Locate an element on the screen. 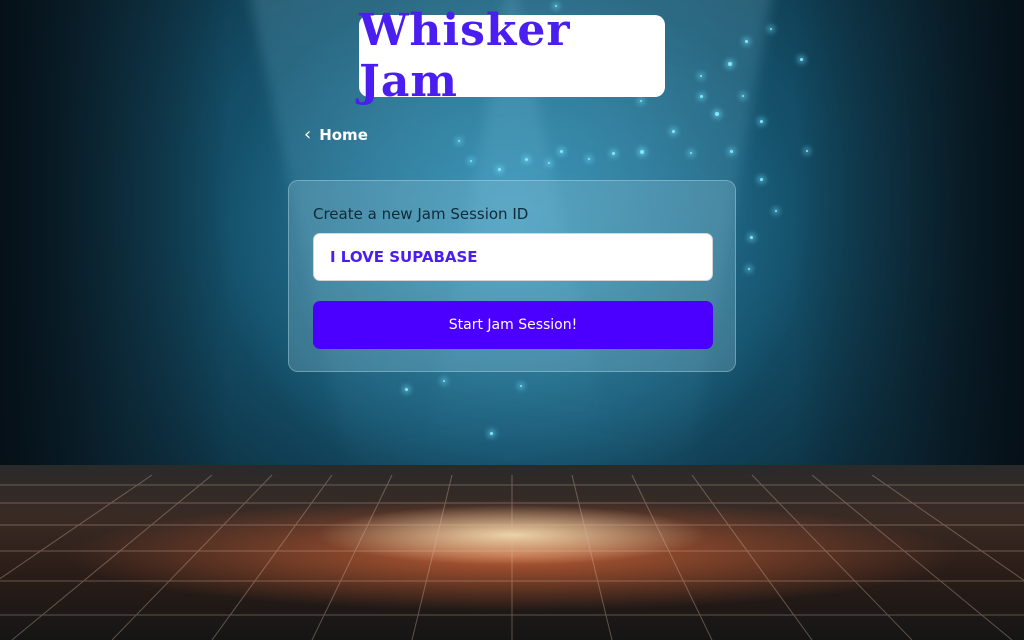 Image resolution: width=1024 pixels, height=640 pixels. session-id-label: Create a new Jam Session ID is located at coordinates (421, 214).